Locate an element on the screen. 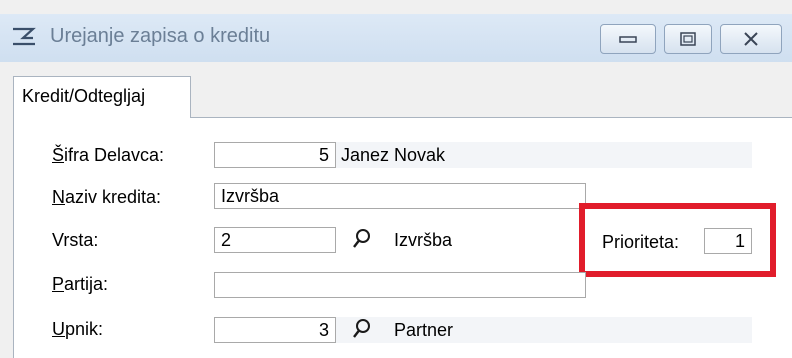 The image size is (792, 358). partija-label: Partija: is located at coordinates (80, 284).